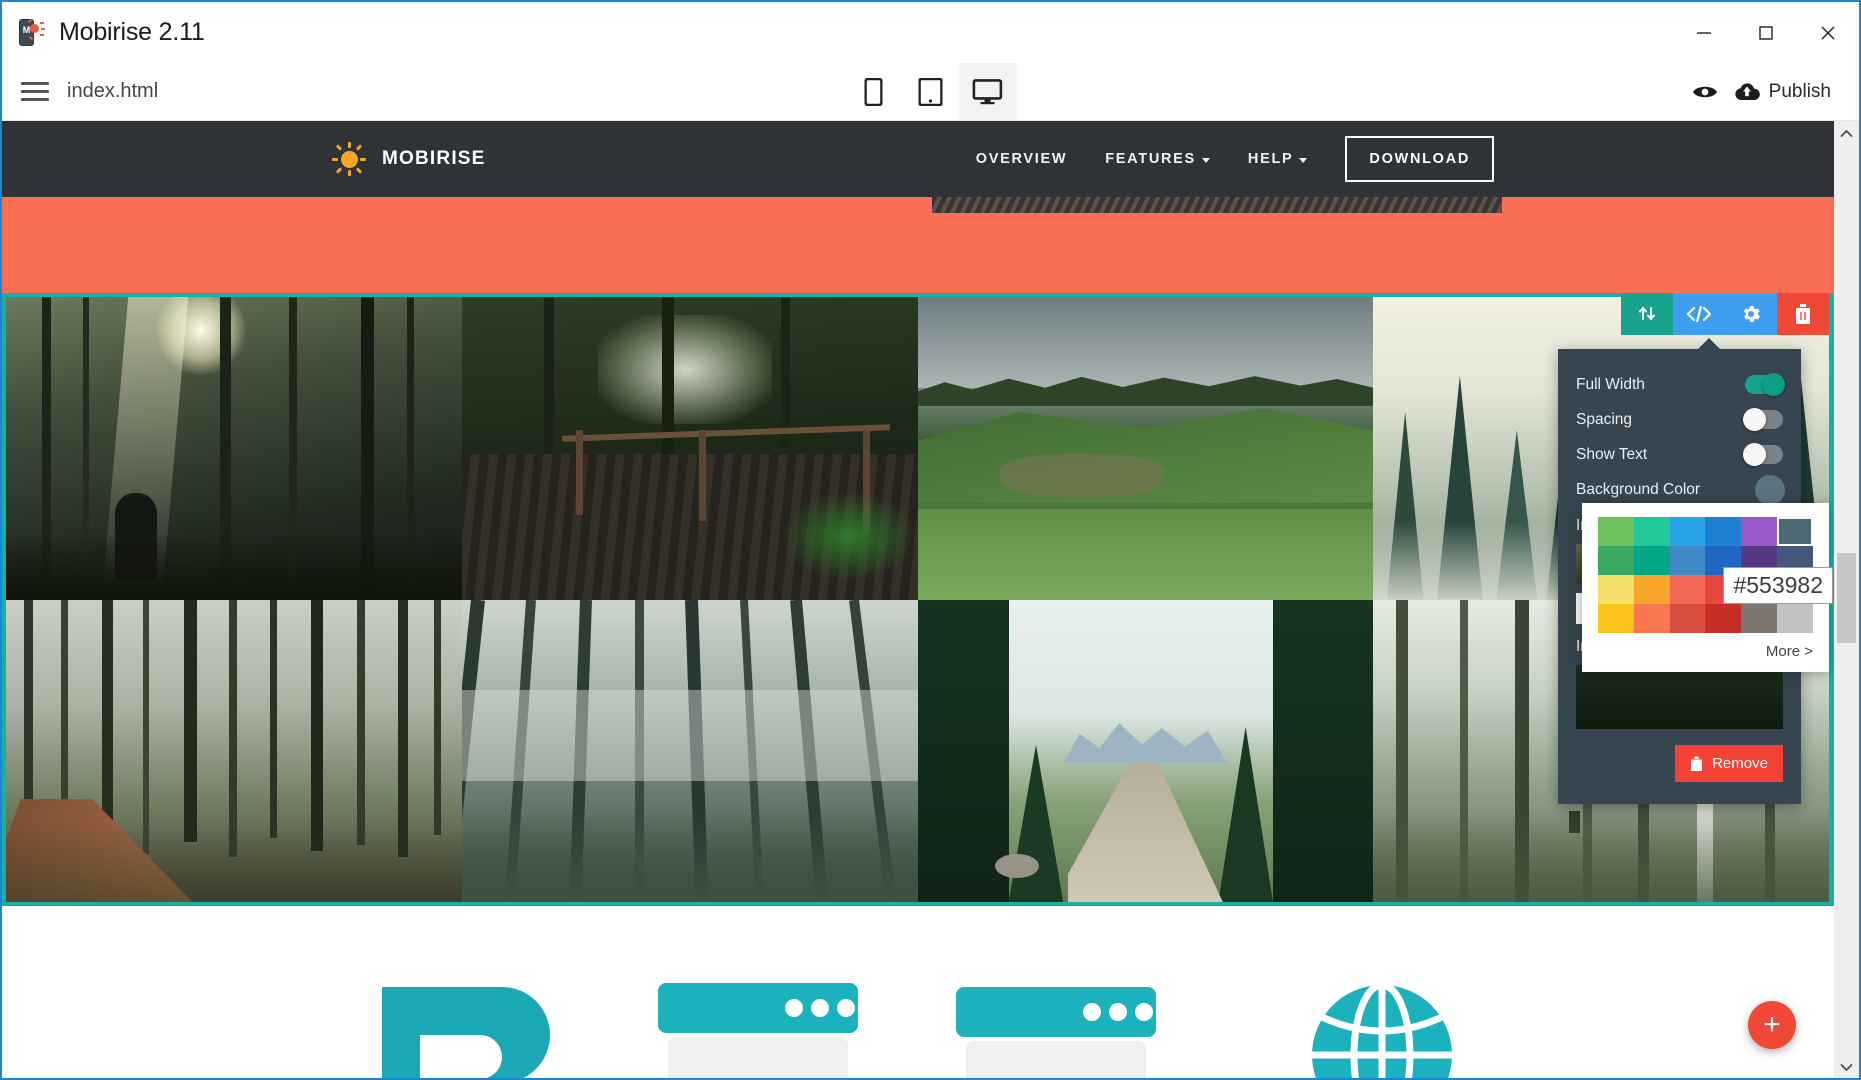  I want to click on maximize-icon, so click(1766, 32).